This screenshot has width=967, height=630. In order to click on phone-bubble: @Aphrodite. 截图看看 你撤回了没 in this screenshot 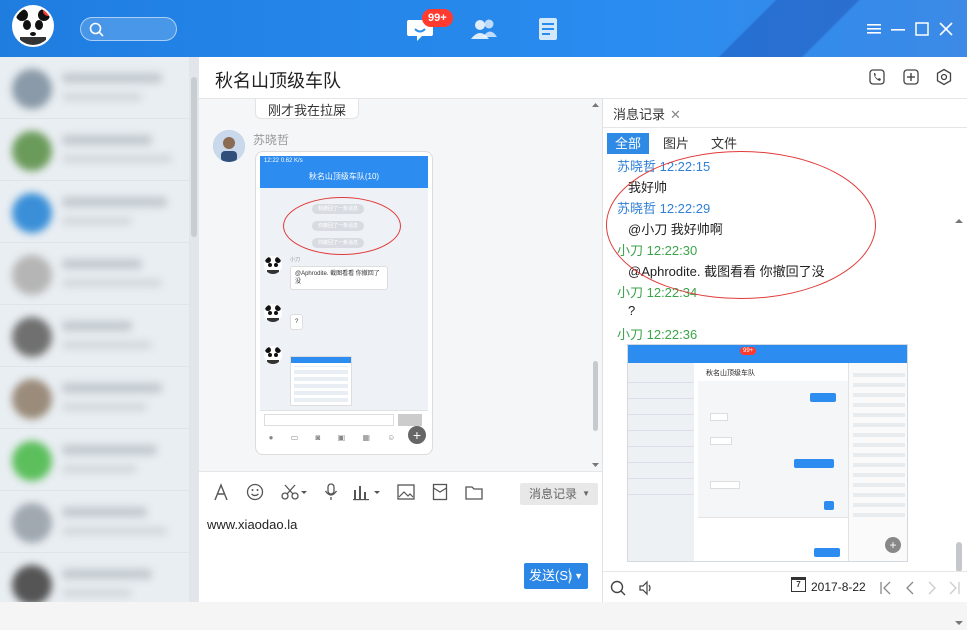, I will do `click(339, 278)`.